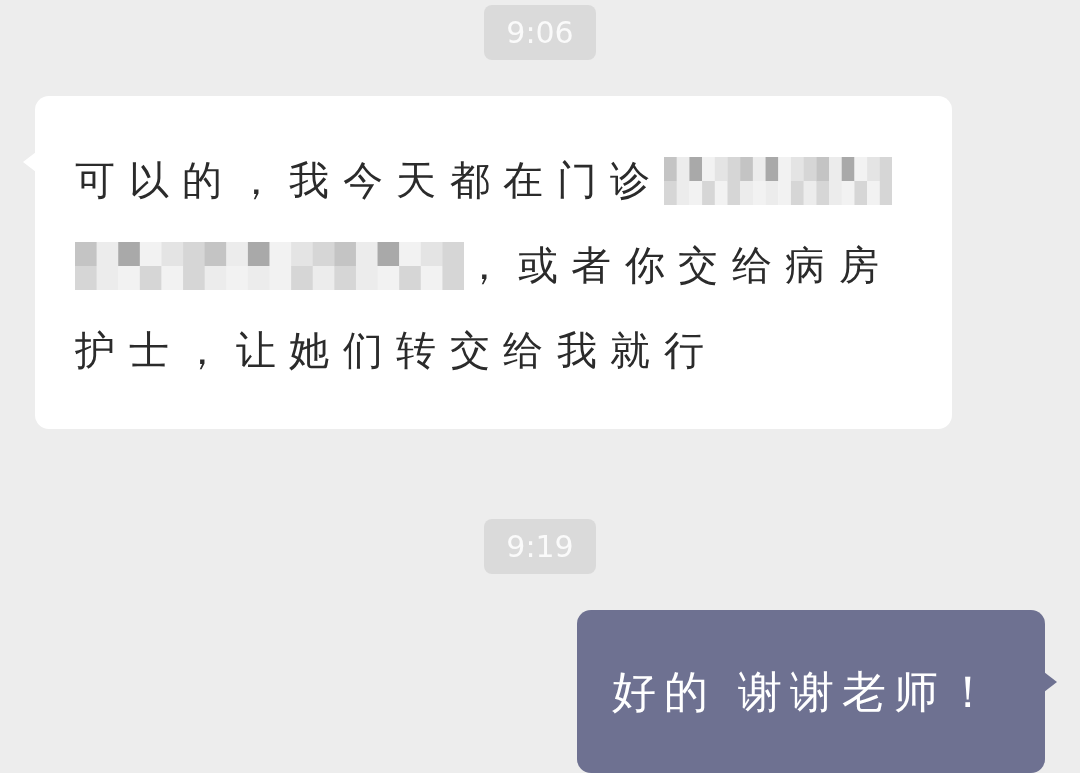 This screenshot has width=1080, height=773. Describe the element at coordinates (369, 180) in the screenshot. I see `message-text: 可以的，我今天都在门诊` at that location.